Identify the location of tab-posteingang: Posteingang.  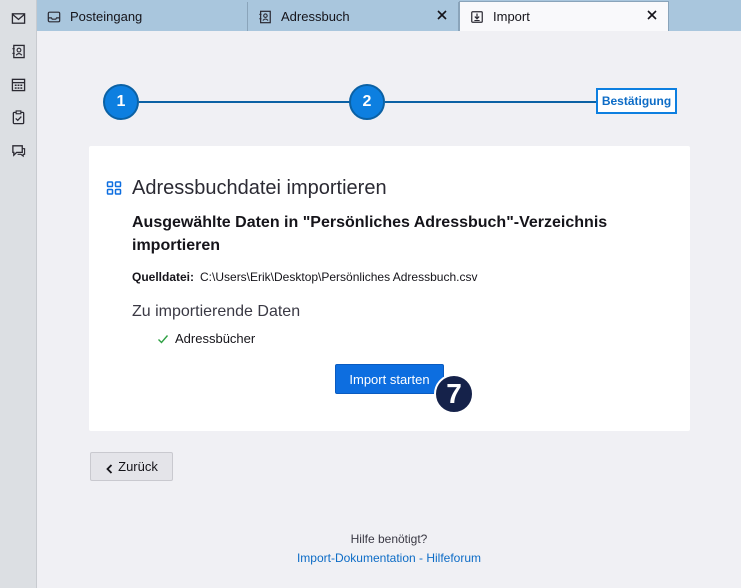
(142, 16).